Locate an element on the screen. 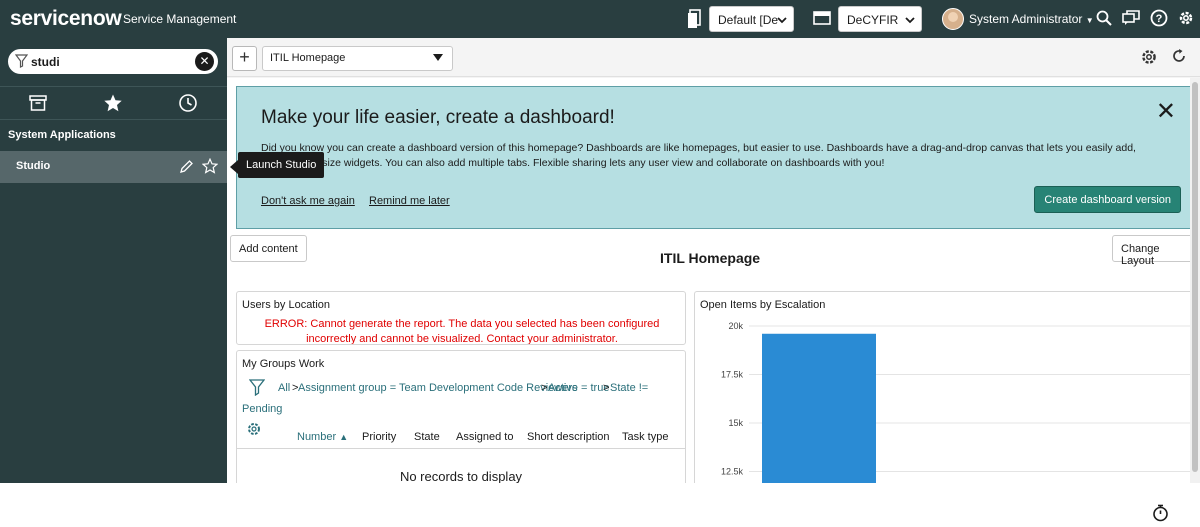 This screenshot has height=527, width=1200. column-assigned-to: Assigned to is located at coordinates (484, 437).